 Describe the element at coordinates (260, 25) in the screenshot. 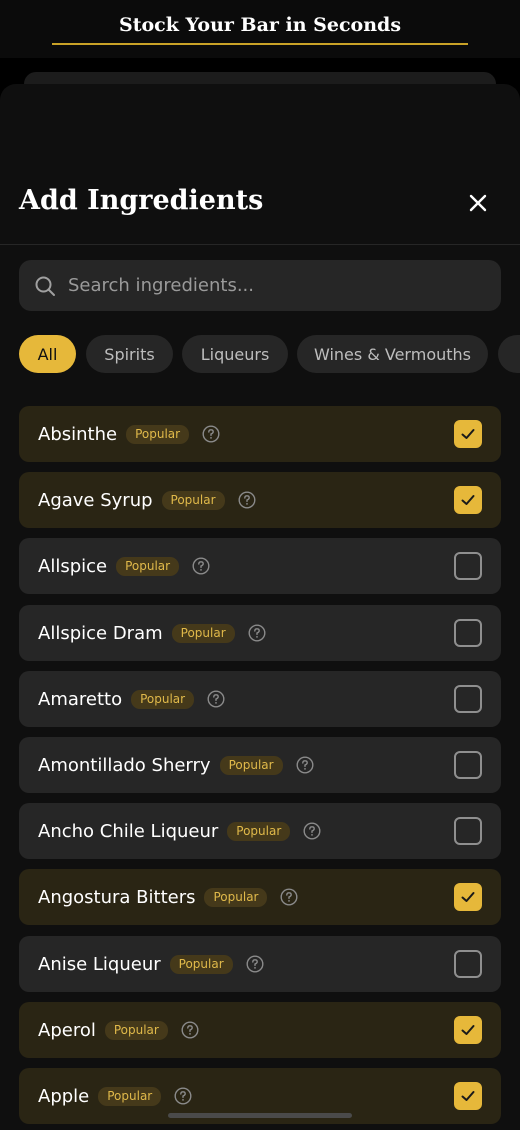

I see `page-title: Stock Your Bar in Seconds` at that location.